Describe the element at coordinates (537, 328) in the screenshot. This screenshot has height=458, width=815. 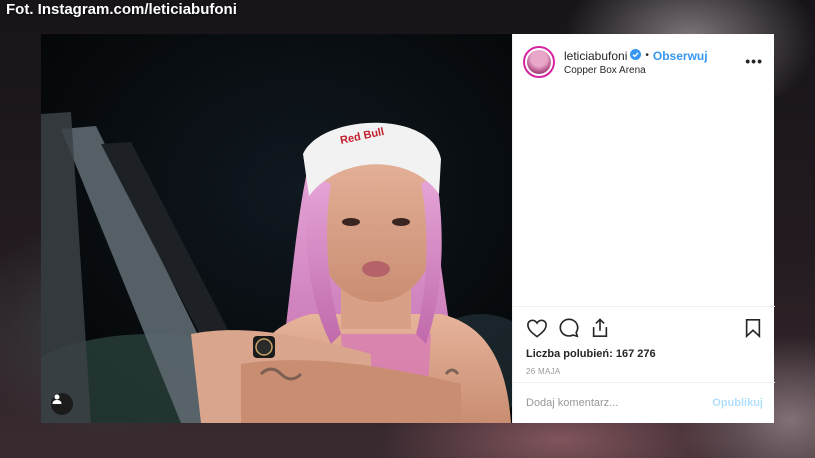
I see `heart-icon` at that location.